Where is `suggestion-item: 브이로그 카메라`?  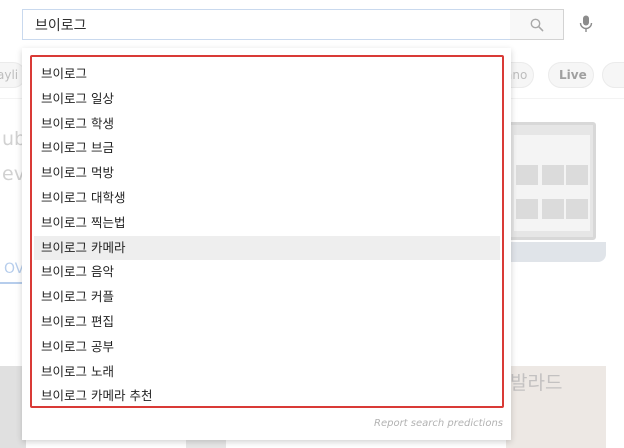 suggestion-item: 브이로그 카메라 is located at coordinates (267, 248).